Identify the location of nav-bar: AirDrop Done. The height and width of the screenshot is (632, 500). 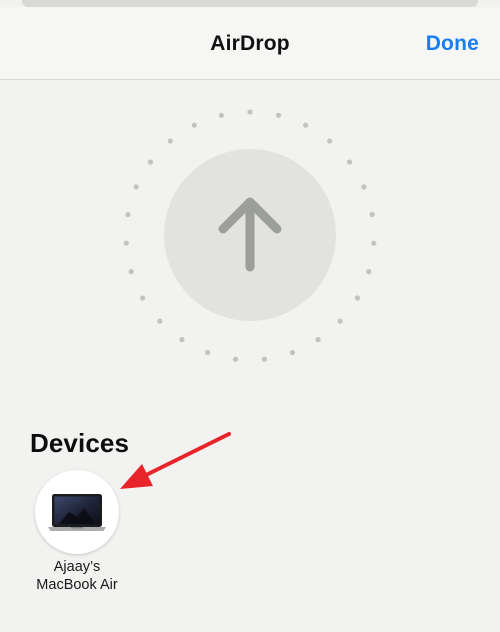
(250, 43).